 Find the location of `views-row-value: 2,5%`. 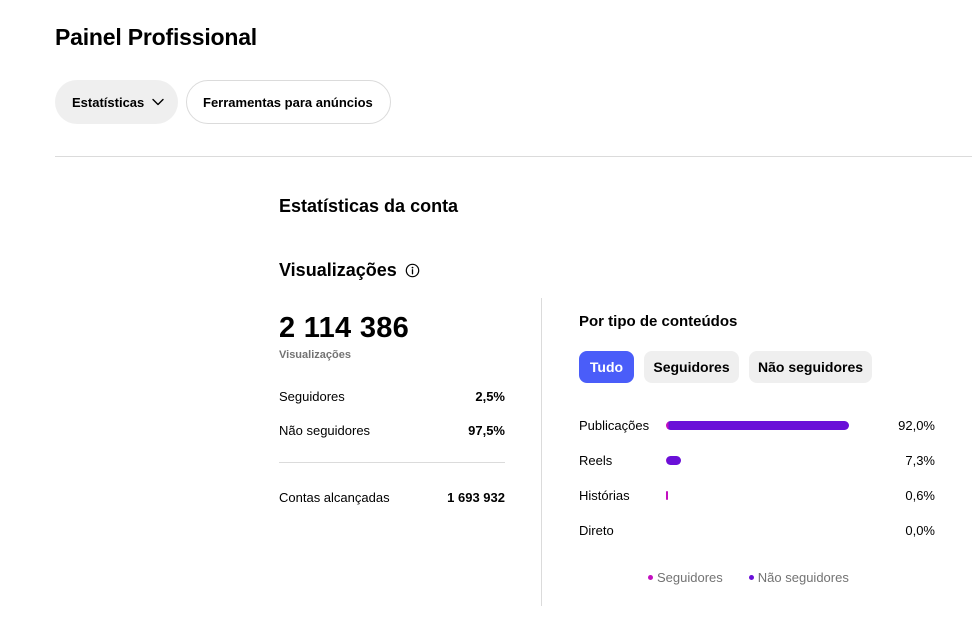

views-row-value: 2,5% is located at coordinates (490, 396).